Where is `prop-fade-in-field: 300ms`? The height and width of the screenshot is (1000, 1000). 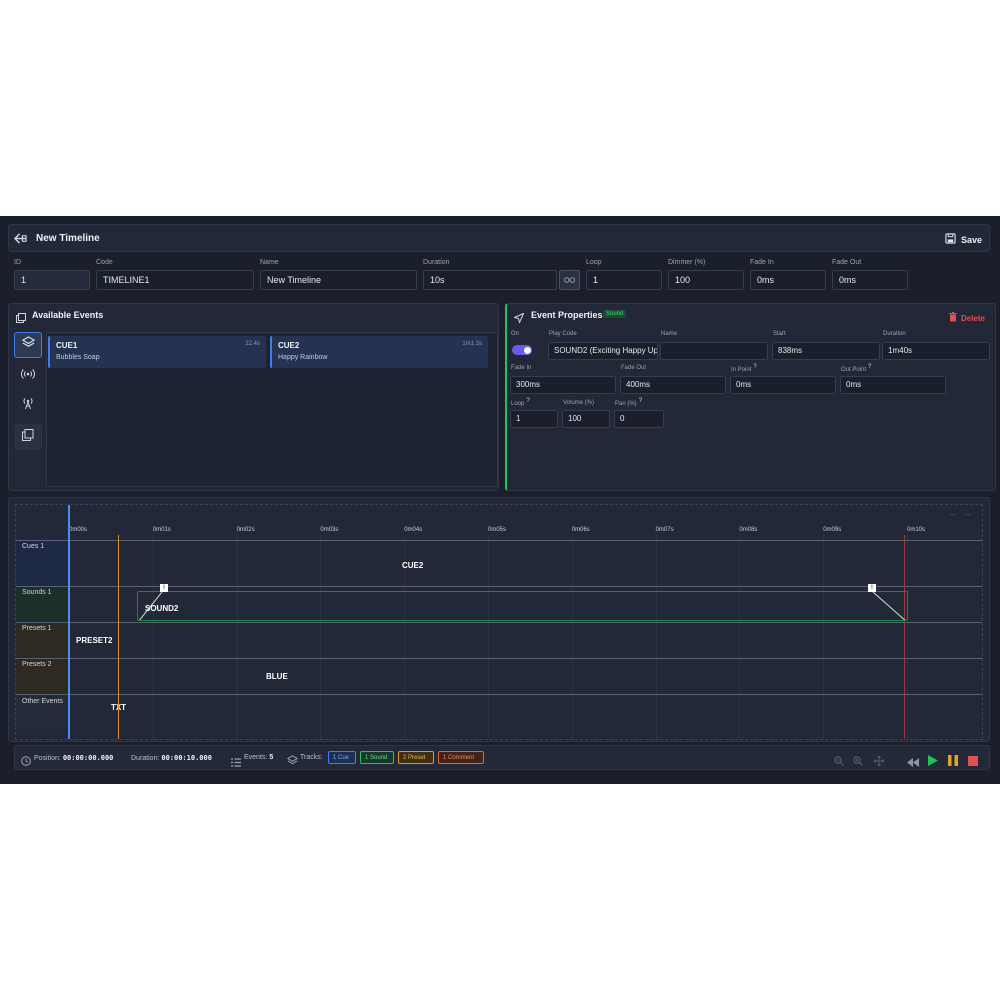
prop-fade-in-field: 300ms is located at coordinates (563, 385).